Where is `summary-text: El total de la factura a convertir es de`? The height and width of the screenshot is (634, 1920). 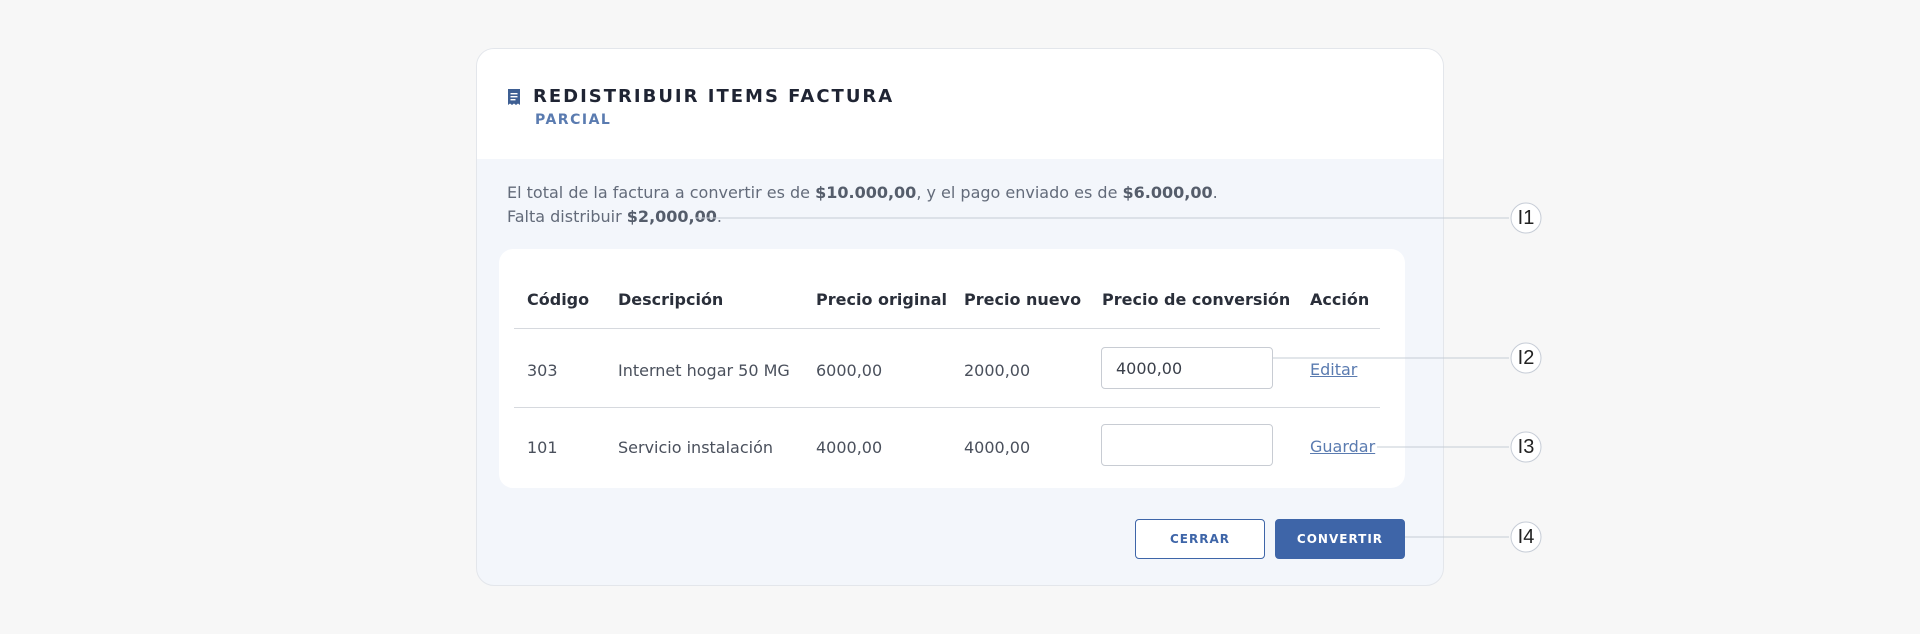 summary-text: El total de la factura a convertir es de is located at coordinates (661, 192).